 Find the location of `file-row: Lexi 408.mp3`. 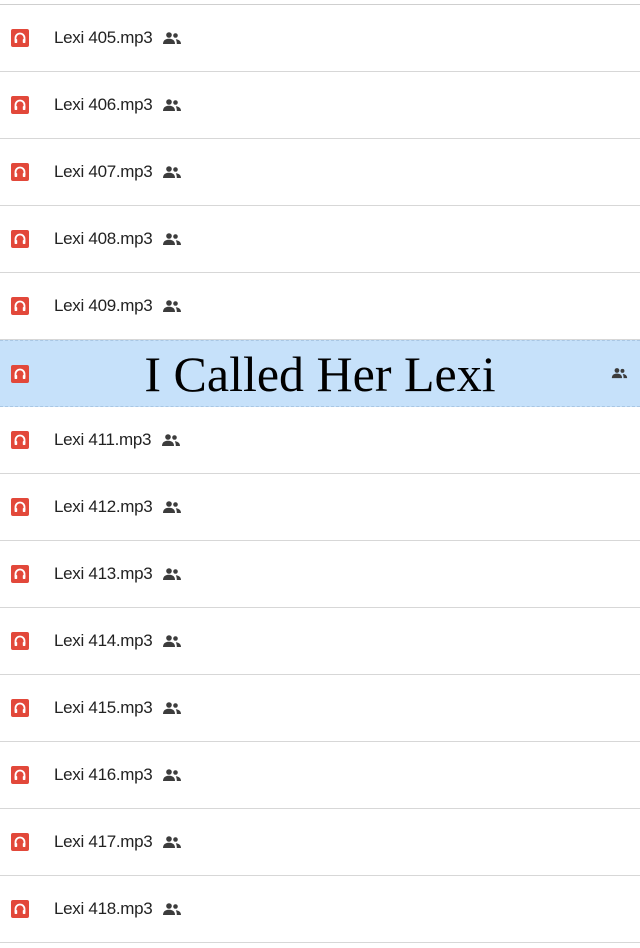

file-row: Lexi 408.mp3 is located at coordinates (320, 239).